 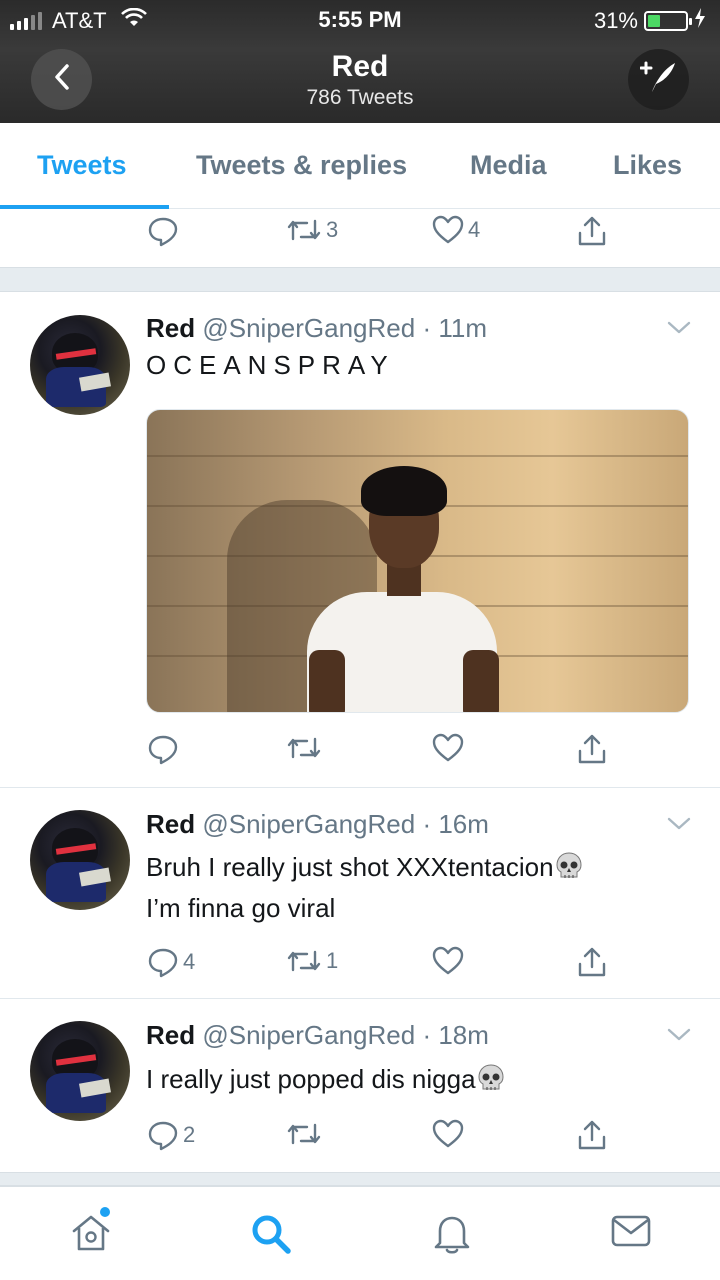 I want to click on profile-header: AT&T 5:55 PM 31% Red 786 Tweets, so click(x=360, y=61).